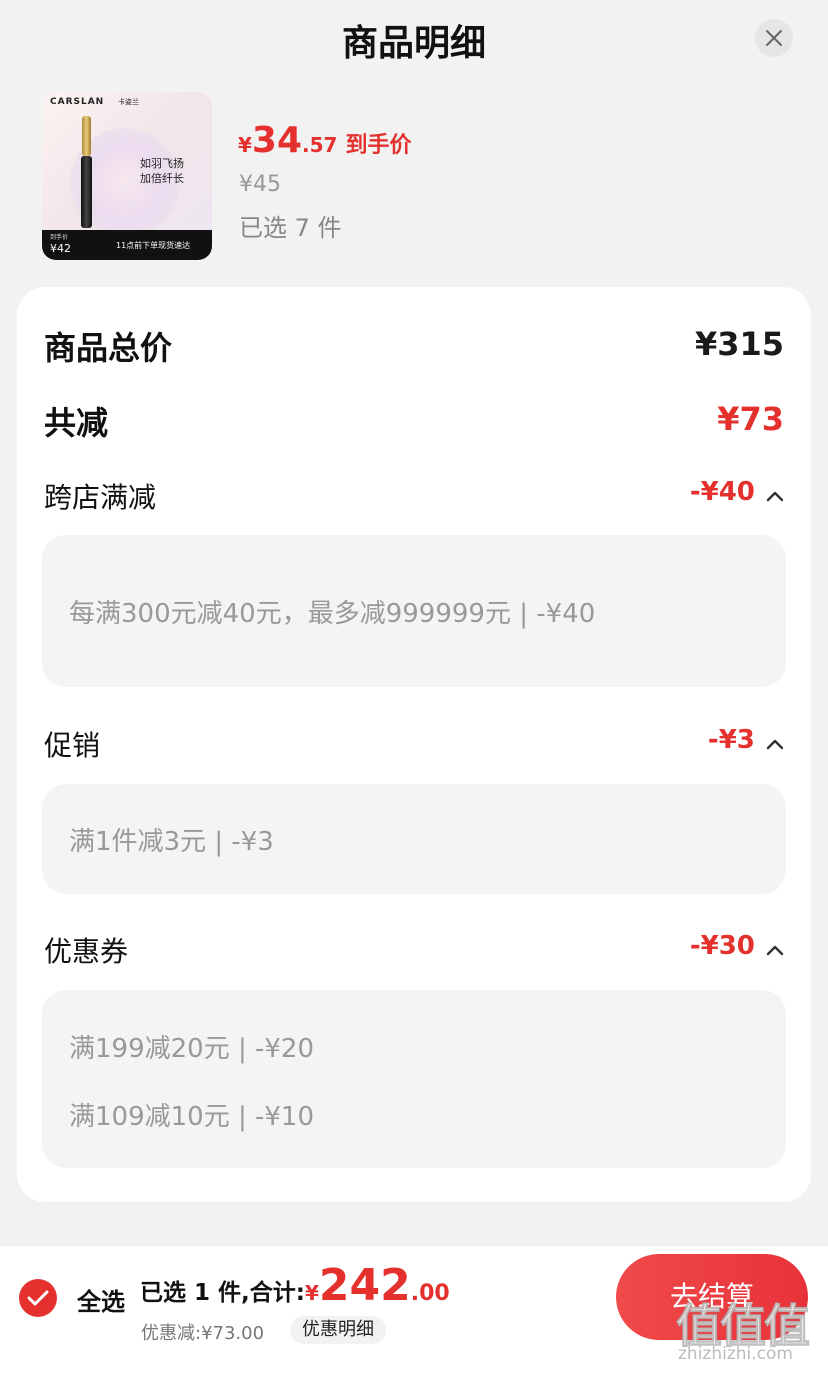 Image resolution: width=828 pixels, height=1373 pixels. What do you see at coordinates (162, 171) in the screenshot?
I see `product-slogan: 如羽飞扬 加倍纤长` at bounding box center [162, 171].